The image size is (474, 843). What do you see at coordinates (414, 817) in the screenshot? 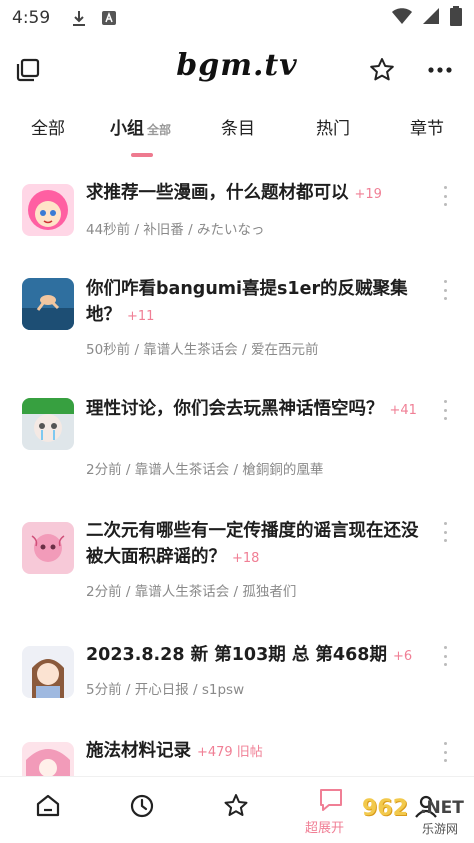
I see `watermark: 962 .NET 乐游网` at bounding box center [414, 817].